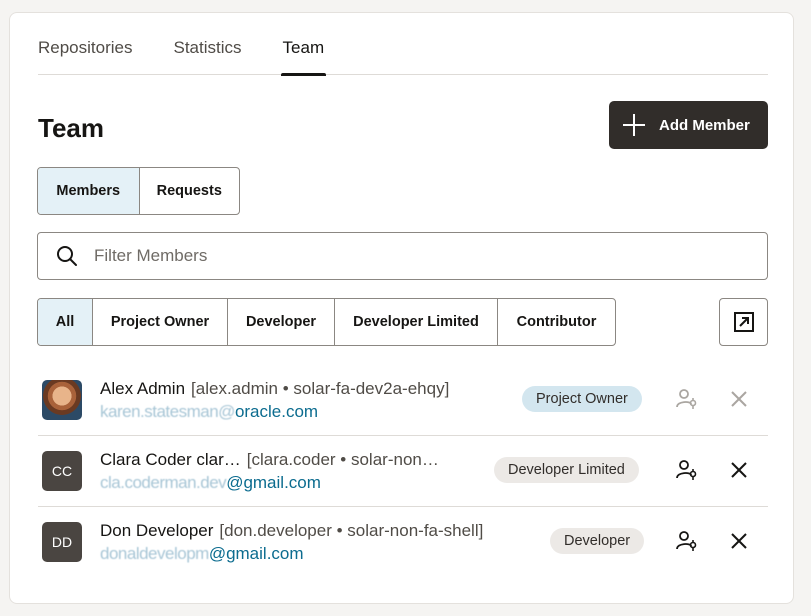 The height and width of the screenshot is (616, 811). Describe the element at coordinates (160, 322) in the screenshot. I see `role-filter-project-owner: Project Owner` at that location.